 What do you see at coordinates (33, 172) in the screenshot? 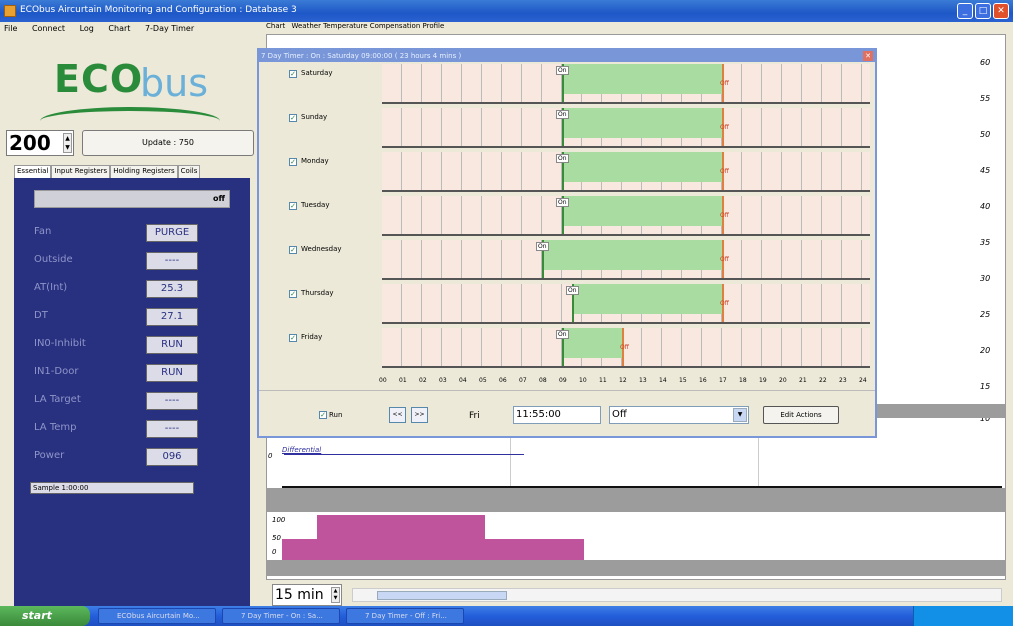
I see `tab-essential: Essential` at bounding box center [33, 172].